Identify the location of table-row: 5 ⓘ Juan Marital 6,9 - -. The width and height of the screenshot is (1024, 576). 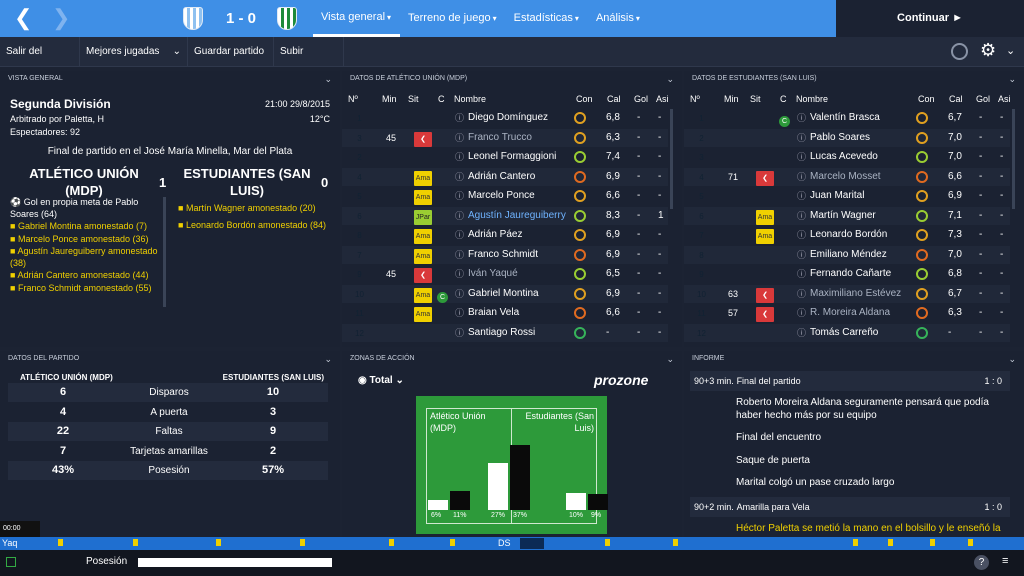
(847, 196).